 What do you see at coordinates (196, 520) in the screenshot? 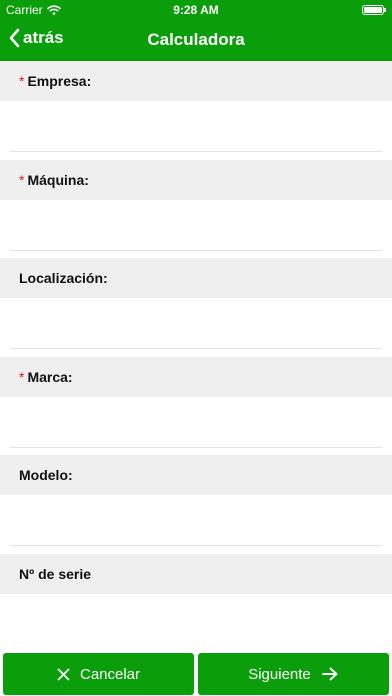
I see `modelo-input` at bounding box center [196, 520].